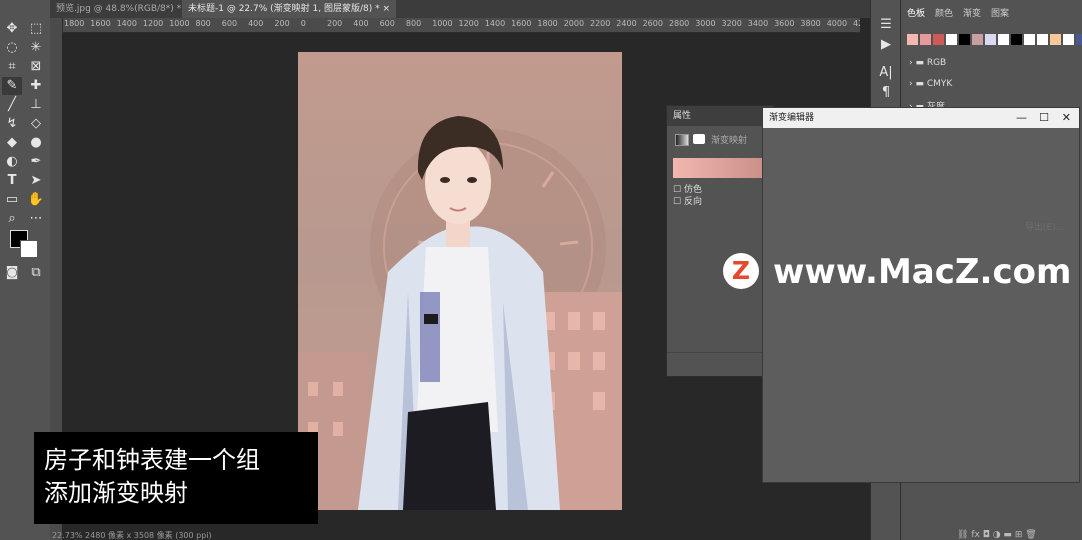 This screenshot has width=1082, height=540. Describe the element at coordinates (36, 105) in the screenshot. I see `stamp-tool-icon: ⊥` at that location.